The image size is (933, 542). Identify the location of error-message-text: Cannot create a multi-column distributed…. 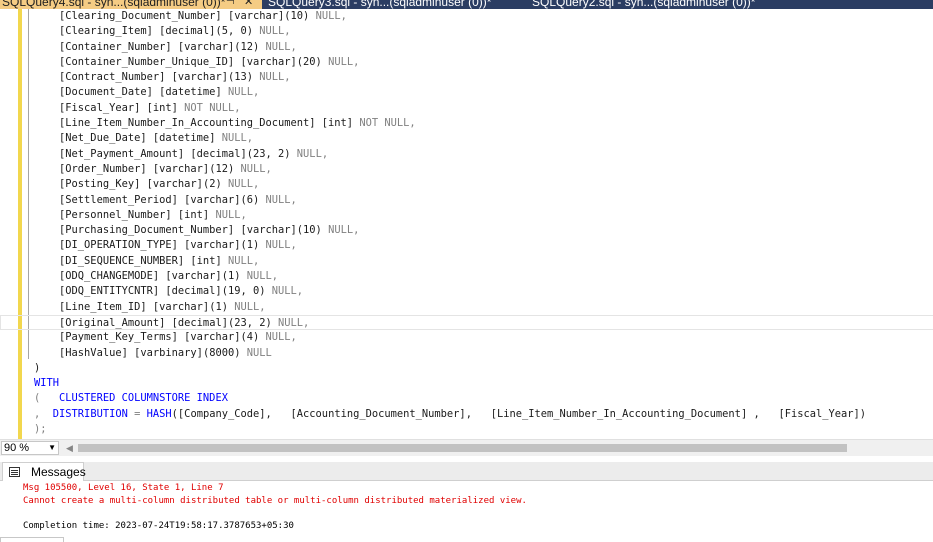
(275, 501).